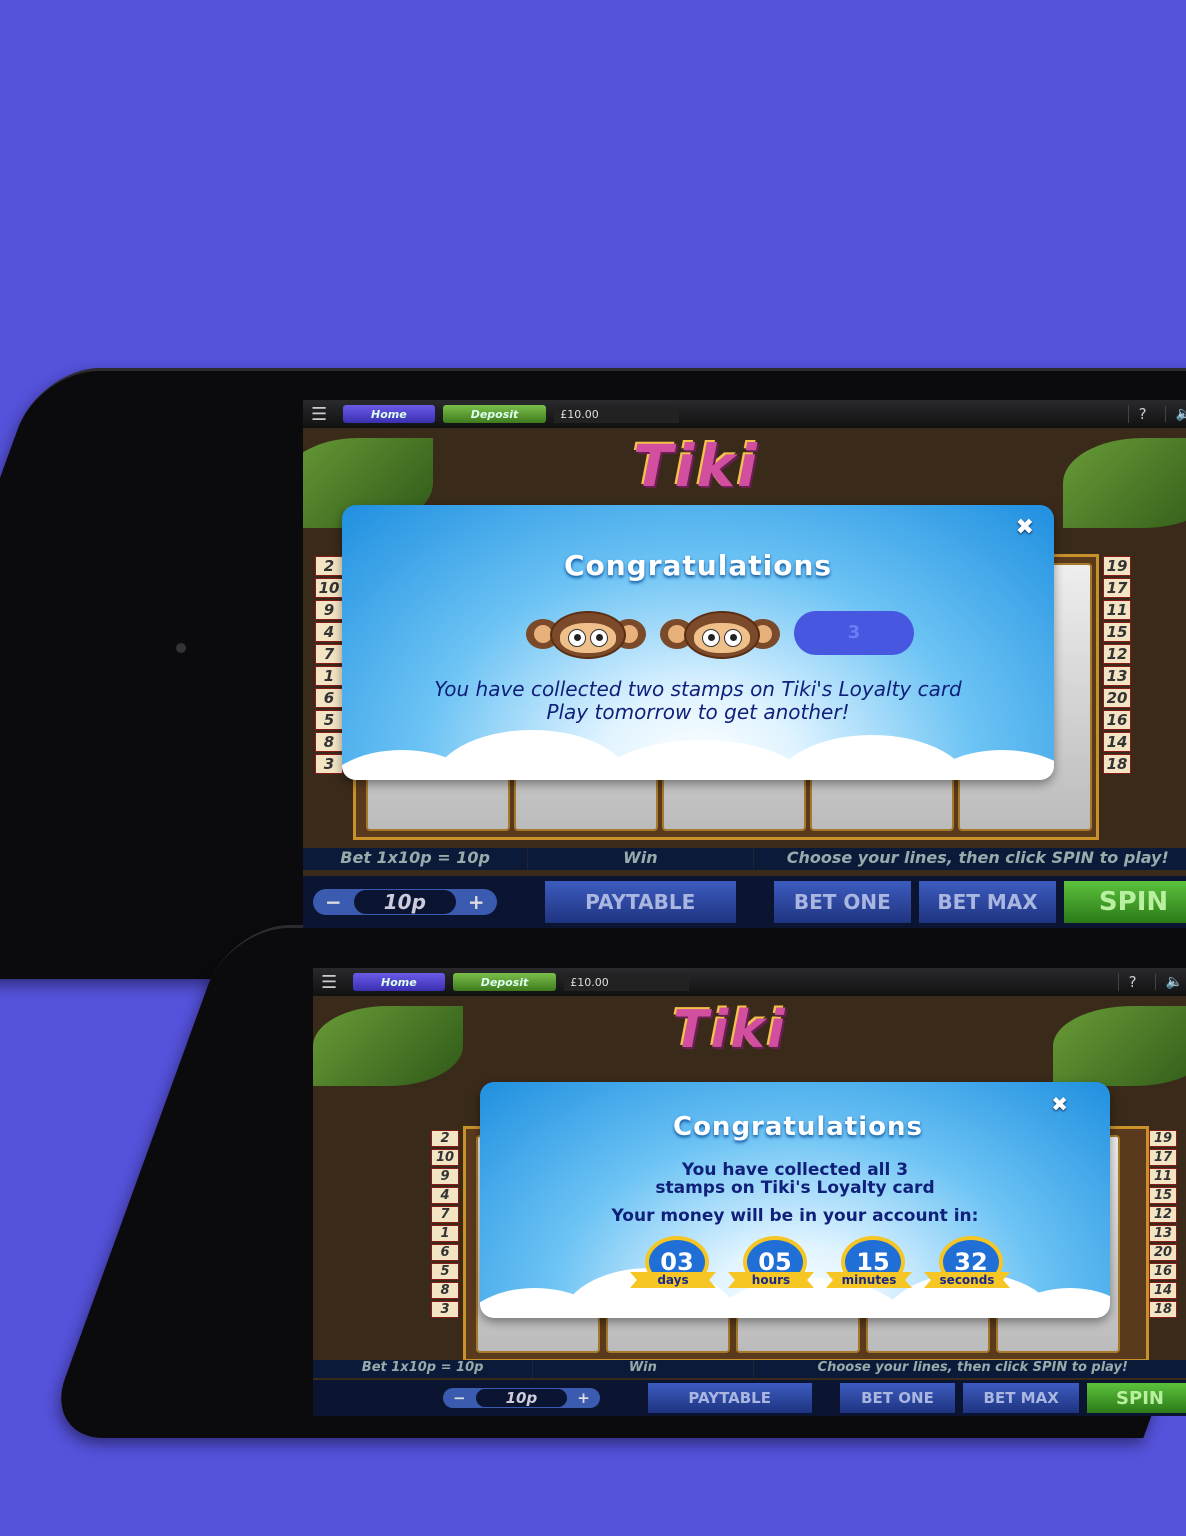 Image resolution: width=1186 pixels, height=1536 pixels. What do you see at coordinates (698, 755) in the screenshot?
I see `cloud-decoration` at bounding box center [698, 755].